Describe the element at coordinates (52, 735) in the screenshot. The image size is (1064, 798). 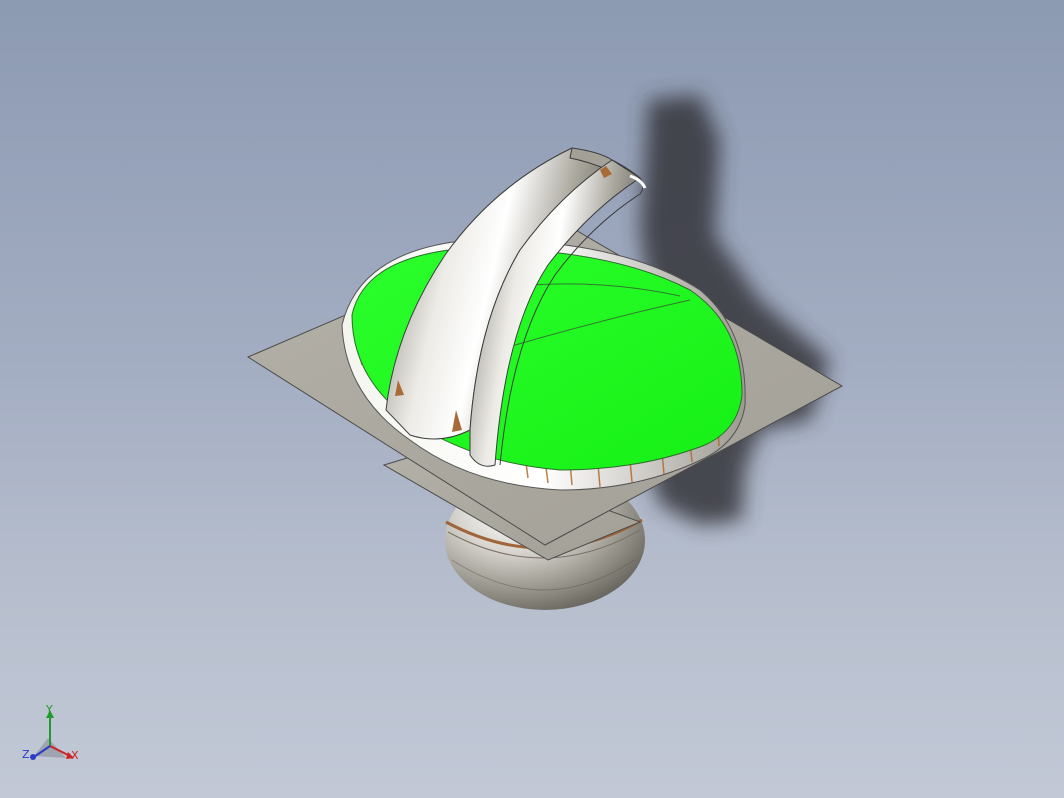
I see `coordinate-triad-icon` at that location.